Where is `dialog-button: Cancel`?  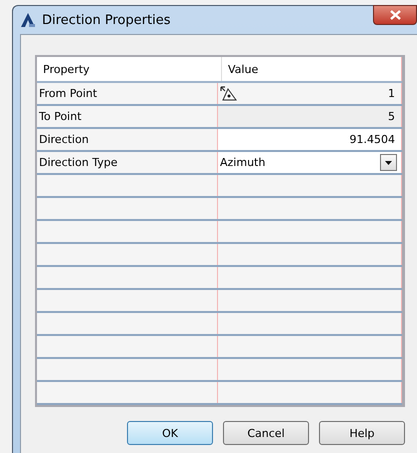 dialog-button: Cancel is located at coordinates (266, 433).